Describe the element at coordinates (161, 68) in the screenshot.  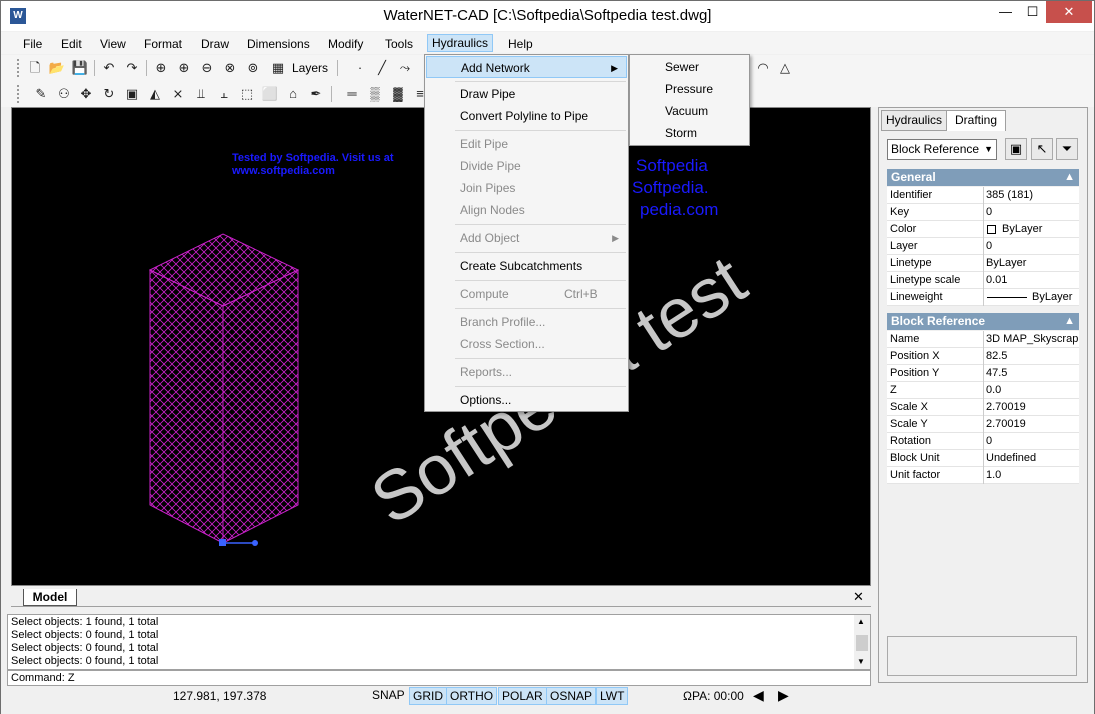
I see `zoom-window-icon: ⊕` at that location.